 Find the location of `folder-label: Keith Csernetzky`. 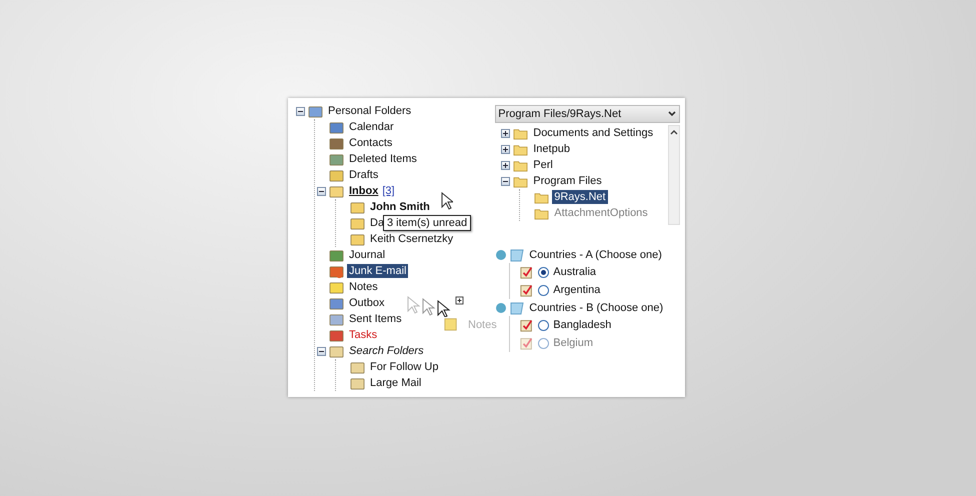

folder-label: Keith Csernetzky is located at coordinates (412, 239).